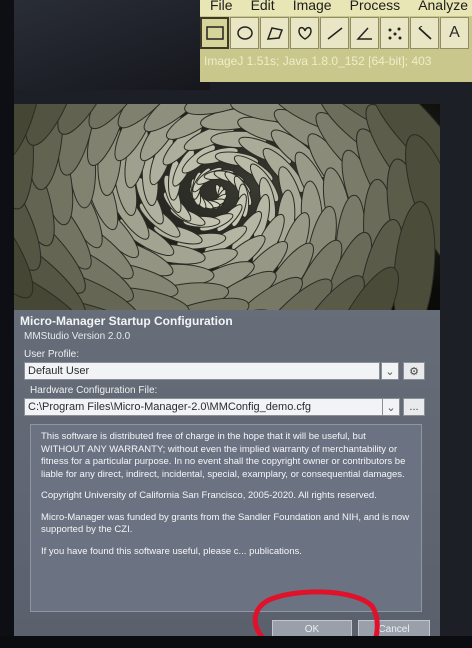  What do you see at coordinates (336, 8) in the screenshot?
I see `imagej-menubar: File Edit Image Process Analyze` at bounding box center [336, 8].